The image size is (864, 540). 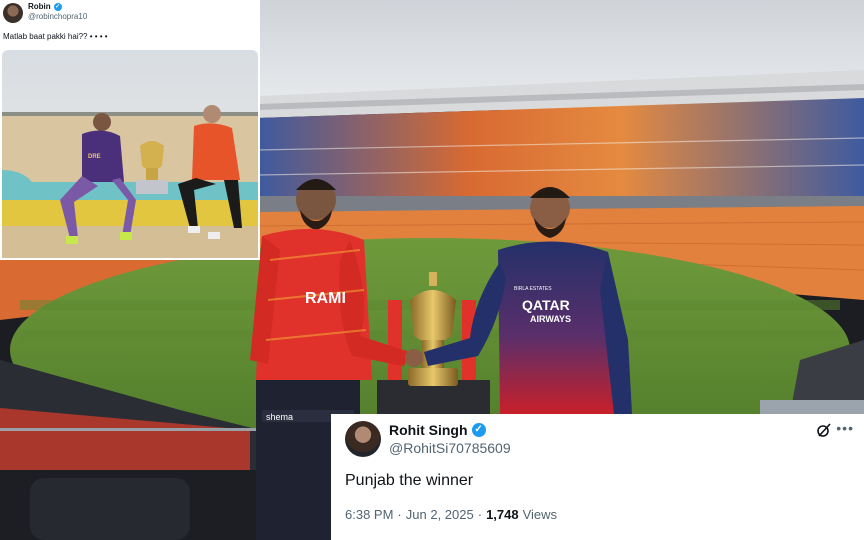 What do you see at coordinates (57, 16) in the screenshot?
I see `user-handle: @robinchopra10` at bounding box center [57, 16].